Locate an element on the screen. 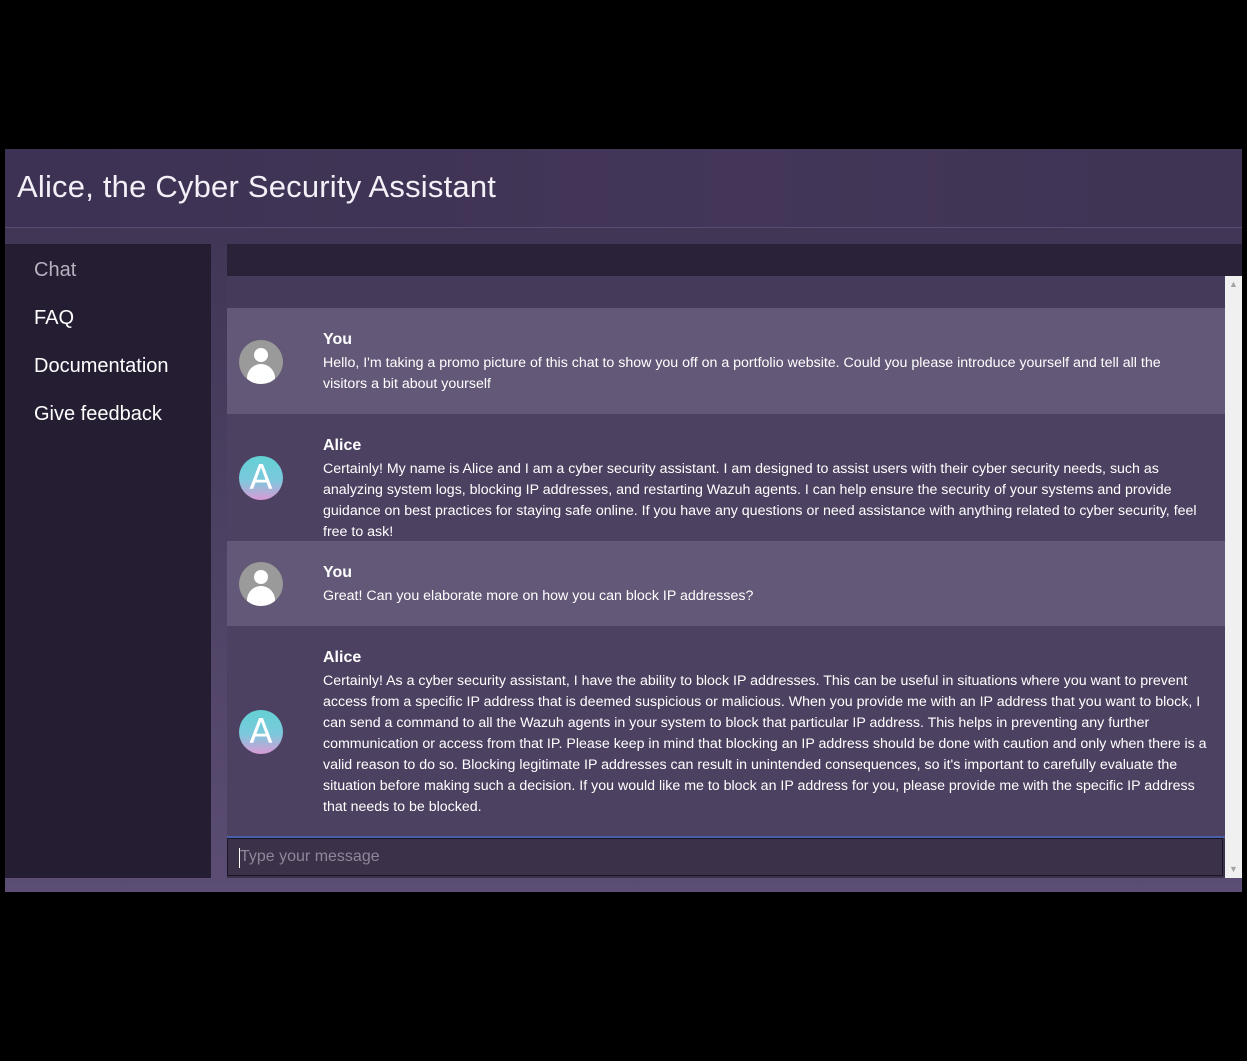 Image resolution: width=1247 pixels, height=1061 pixels. message-input-container is located at coordinates (726, 857).